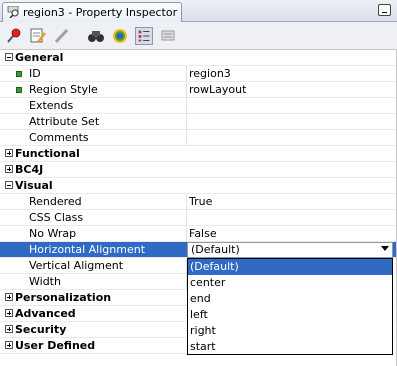  What do you see at coordinates (168, 36) in the screenshot?
I see `tab-view-icon` at bounding box center [168, 36].